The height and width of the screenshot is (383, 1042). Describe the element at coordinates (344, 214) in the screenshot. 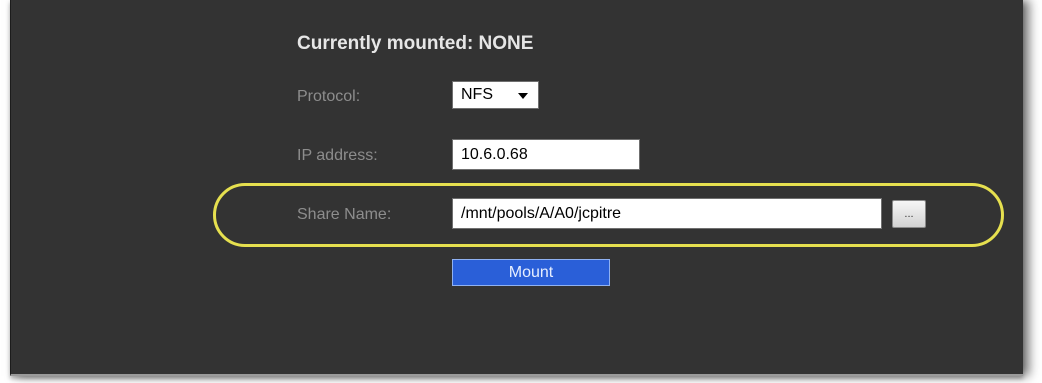

I see `share-name-label: Share Name:` at that location.